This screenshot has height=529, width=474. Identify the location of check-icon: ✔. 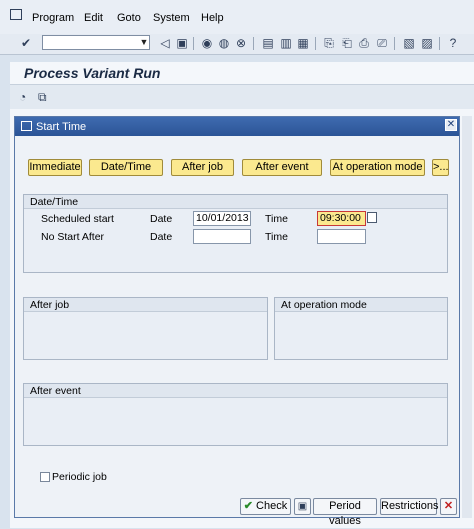
(248, 506).